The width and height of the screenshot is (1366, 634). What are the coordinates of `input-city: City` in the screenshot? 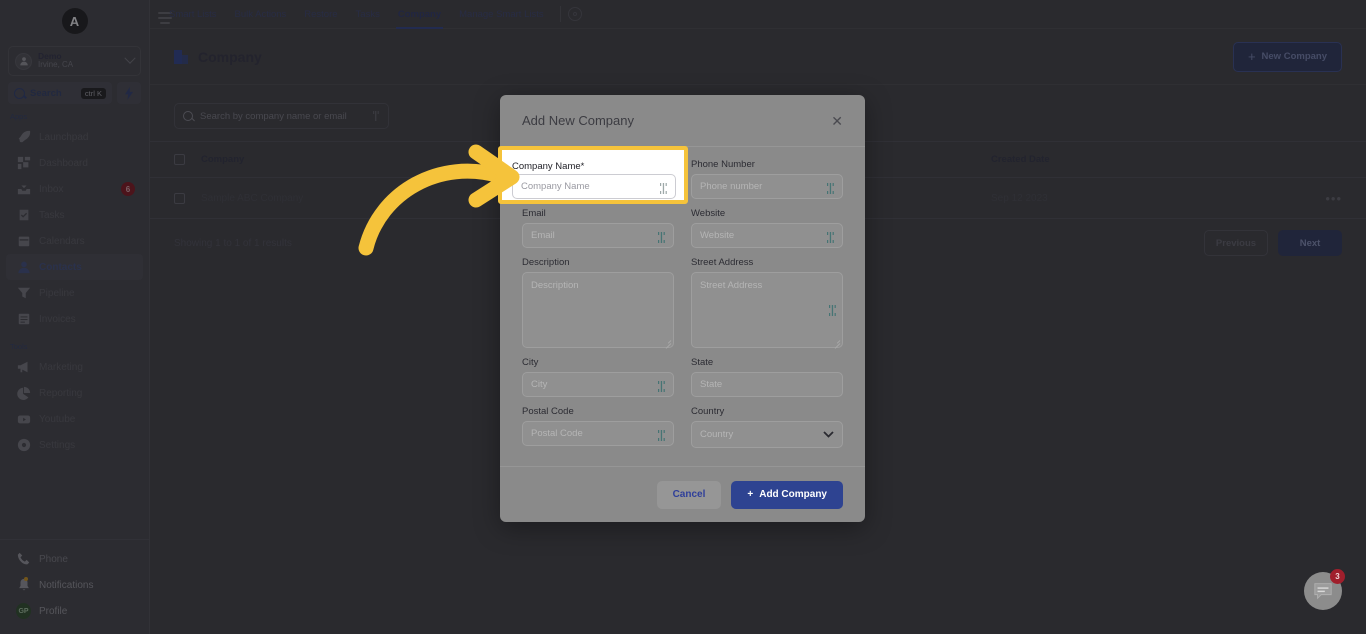 It's located at (598, 384).